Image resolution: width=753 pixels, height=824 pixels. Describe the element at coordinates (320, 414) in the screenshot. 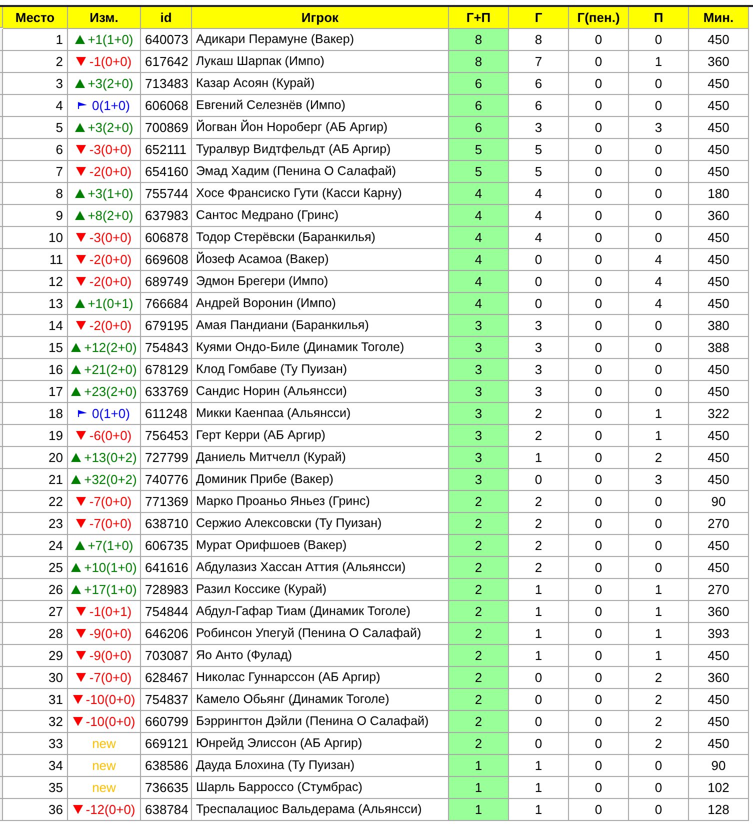

I see `table-cell: Микки Каенпаа (Альянсси)` at that location.